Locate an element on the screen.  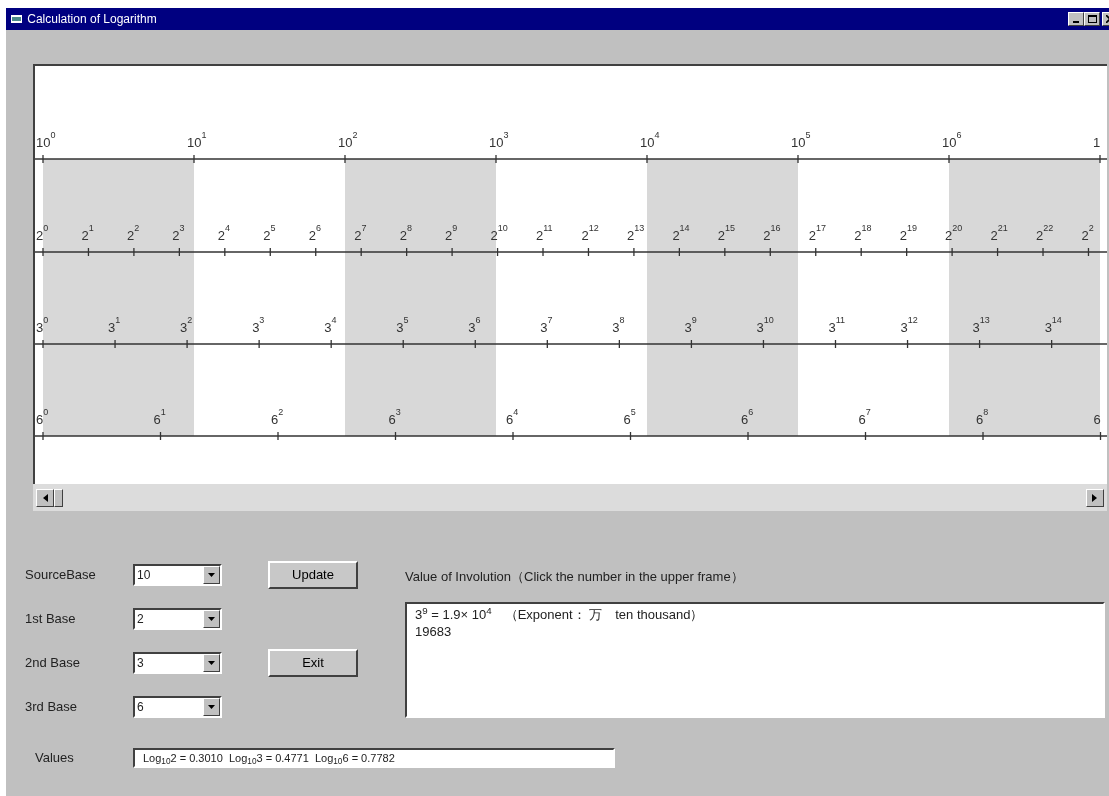
scale-label: 10$^{1}$ is located at coordinates (197, 140).